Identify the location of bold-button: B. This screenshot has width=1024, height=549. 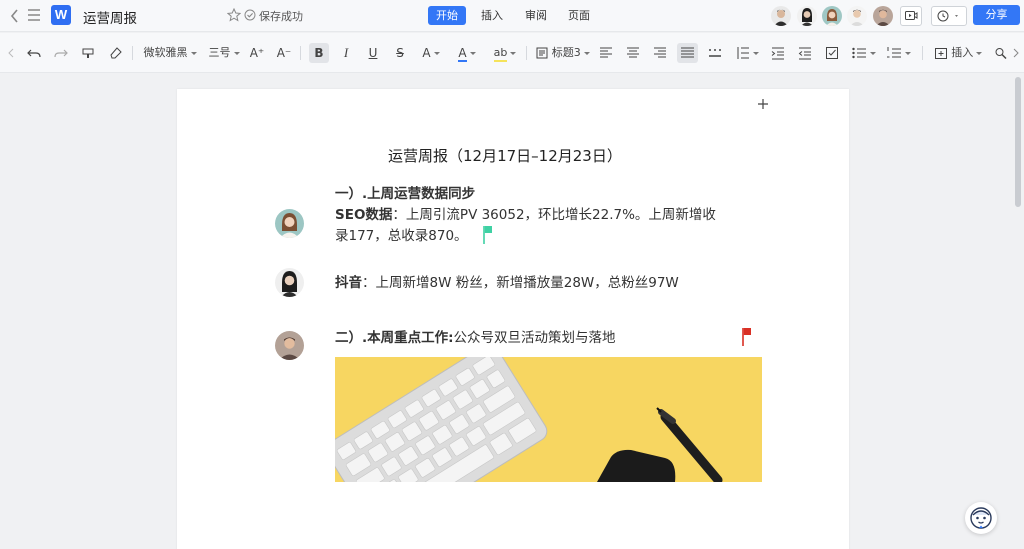
(319, 53).